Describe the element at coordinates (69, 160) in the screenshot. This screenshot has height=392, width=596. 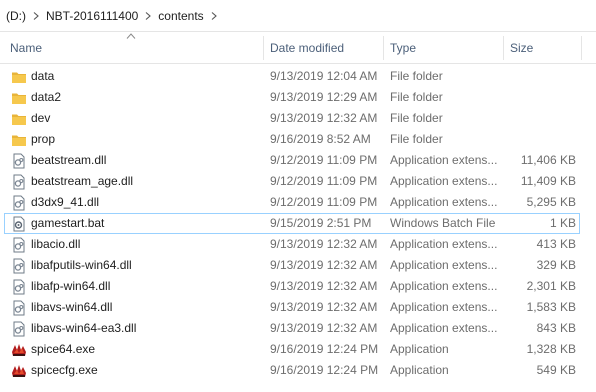
I see `file-name: beatstream.dll` at that location.